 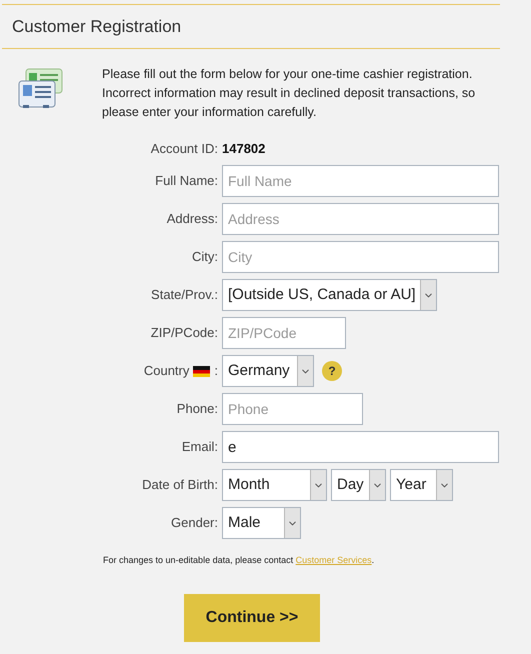 I want to click on field-label: Account ID:, so click(x=184, y=149).